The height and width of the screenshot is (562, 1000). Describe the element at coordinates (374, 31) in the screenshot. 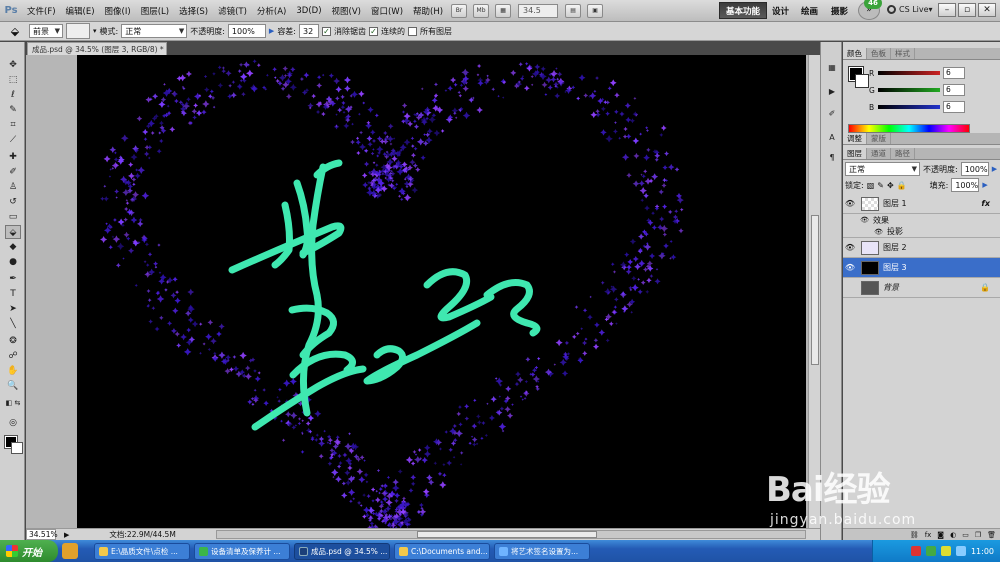

I see `contiguous-checkbox: ✓` at that location.